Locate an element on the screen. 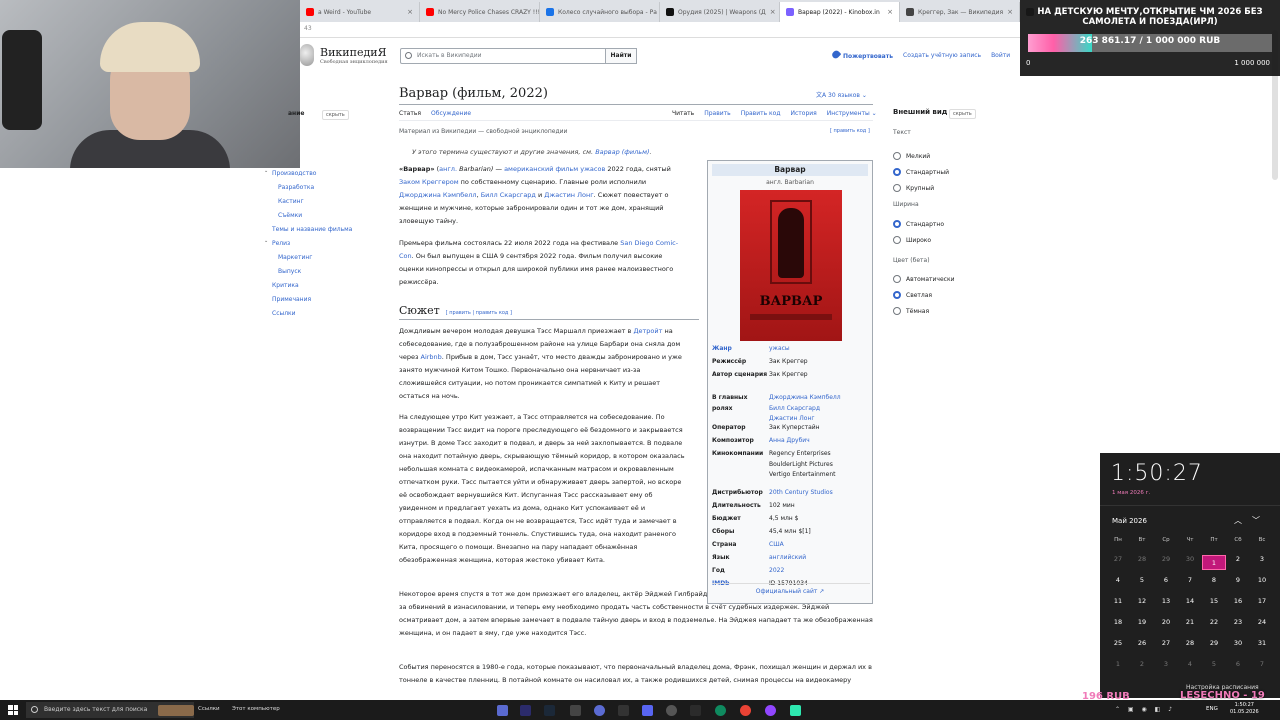 The height and width of the screenshot is (720, 1280). calendar-day: 10 is located at coordinates (1262, 580).